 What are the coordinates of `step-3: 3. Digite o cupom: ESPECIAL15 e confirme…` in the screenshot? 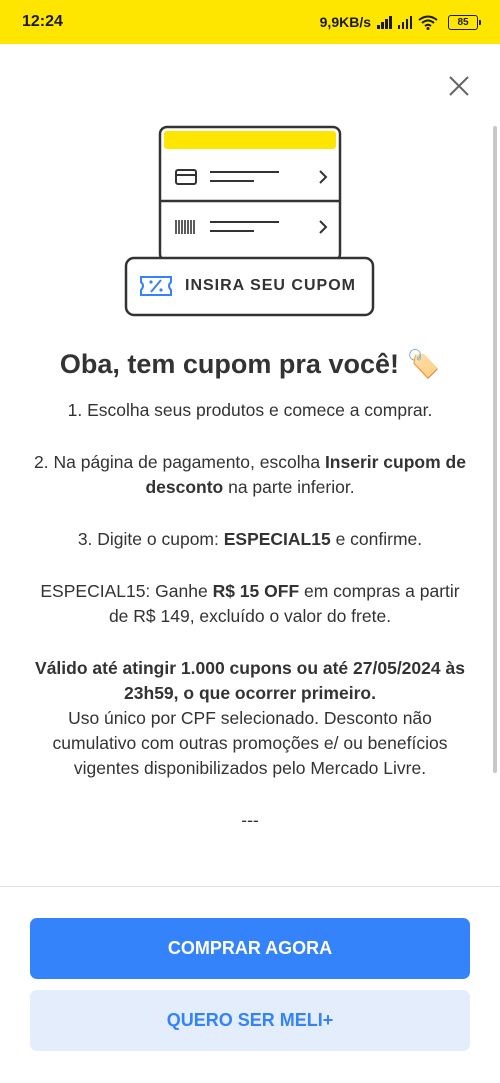 It's located at (250, 539).